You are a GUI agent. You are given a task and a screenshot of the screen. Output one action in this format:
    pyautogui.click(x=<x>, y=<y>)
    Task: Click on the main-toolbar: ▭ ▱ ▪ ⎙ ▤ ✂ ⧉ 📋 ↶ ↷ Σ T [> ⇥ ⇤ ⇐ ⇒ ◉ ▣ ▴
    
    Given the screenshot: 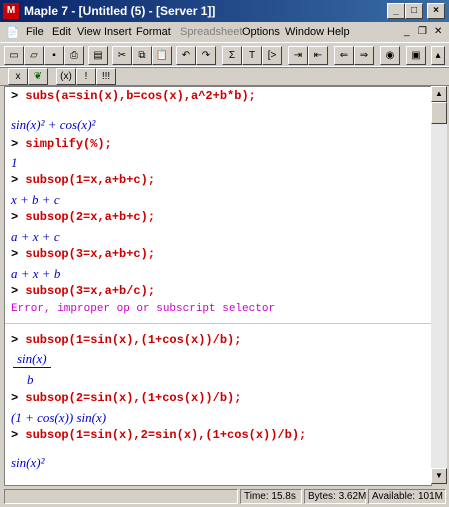 What is the action you would take?
    pyautogui.click(x=224, y=55)
    